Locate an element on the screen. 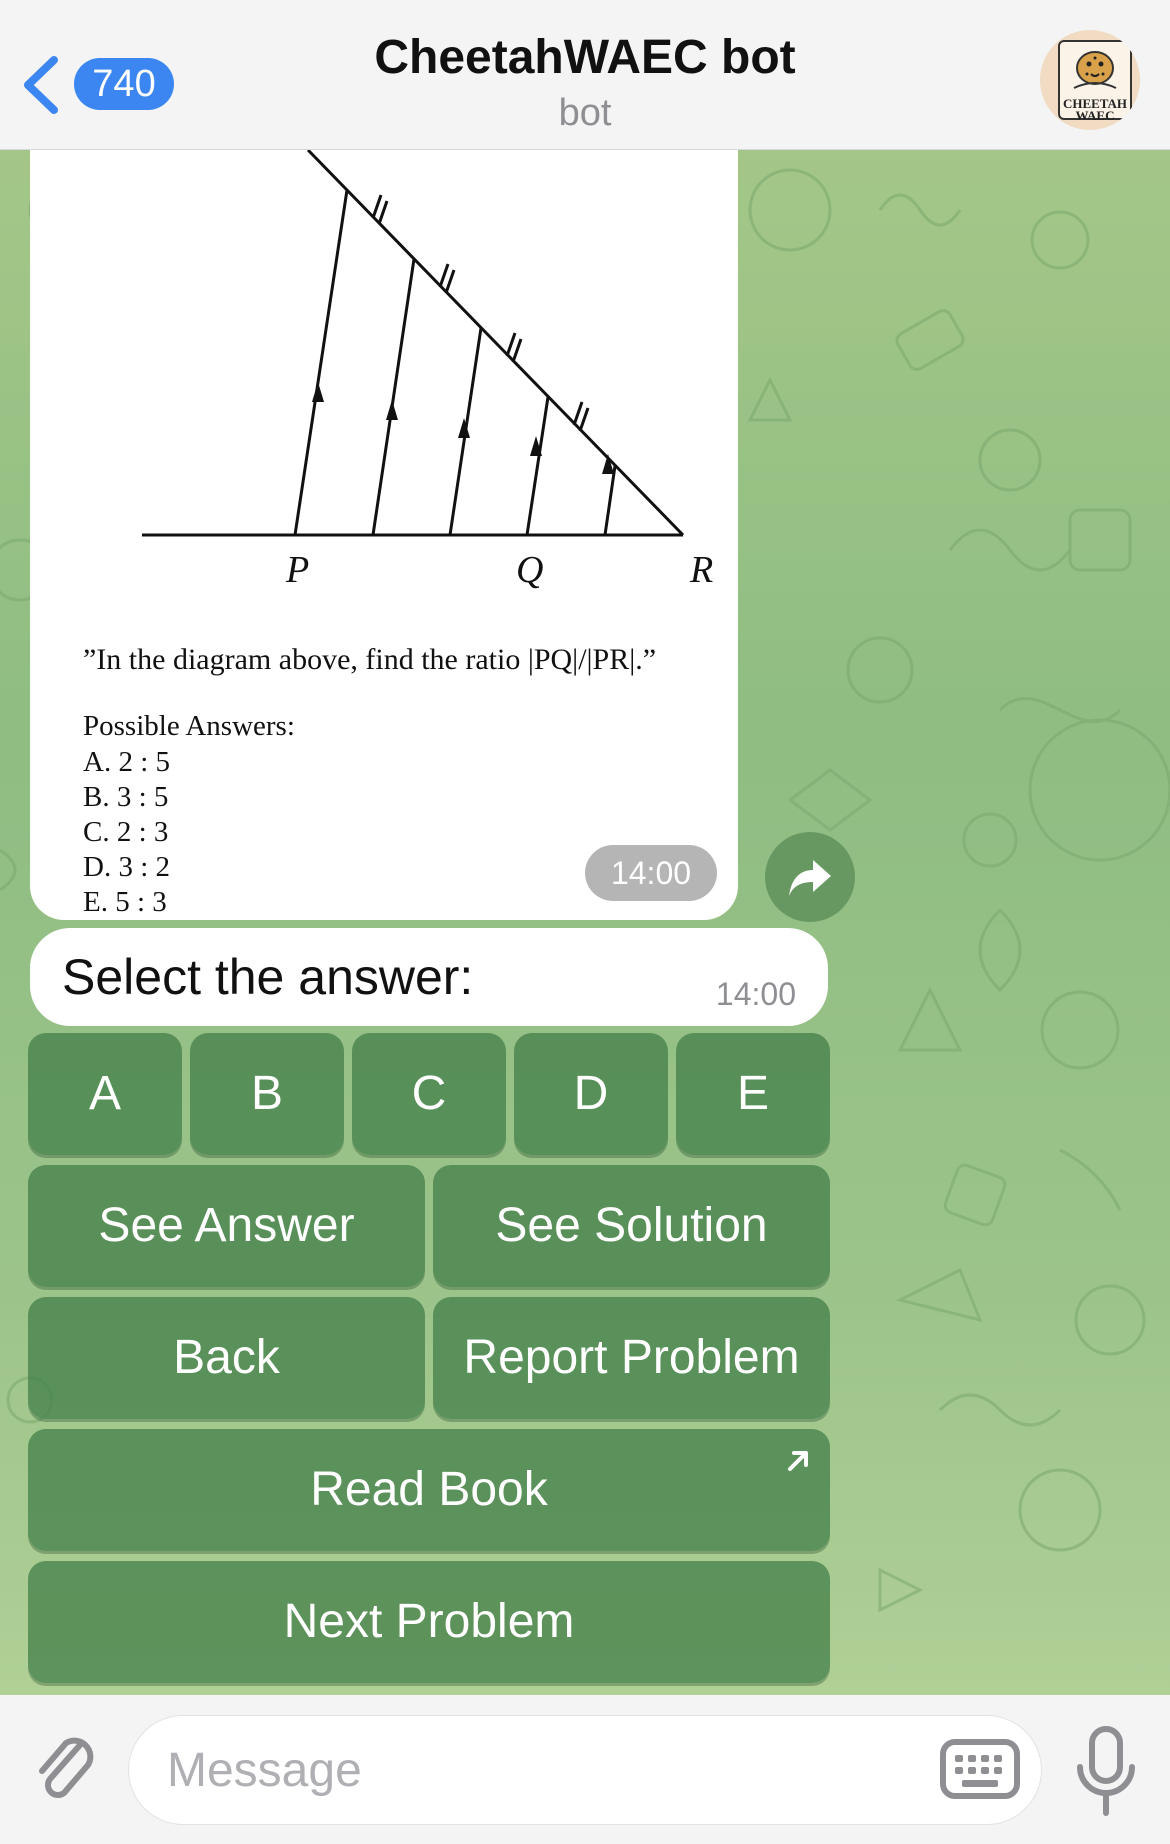  point-q-label: Q is located at coordinates (529, 570).